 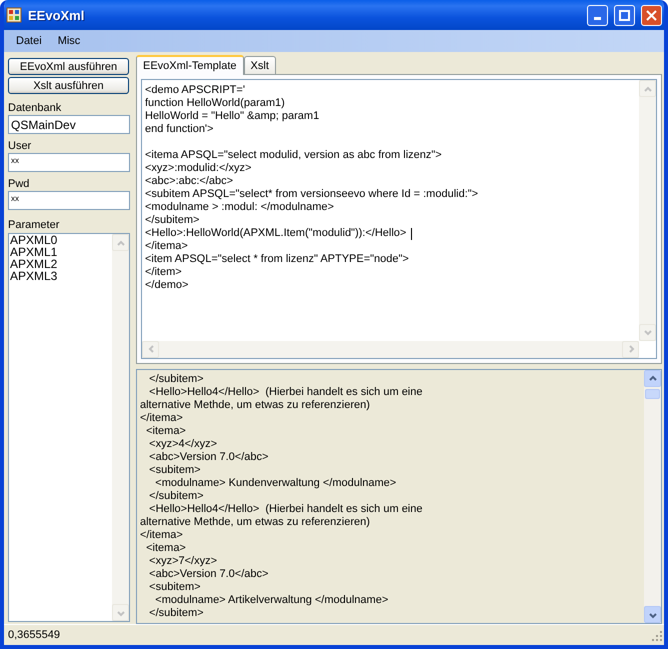 I want to click on code-line: <abc>:abc:</abc>, so click(x=189, y=181).